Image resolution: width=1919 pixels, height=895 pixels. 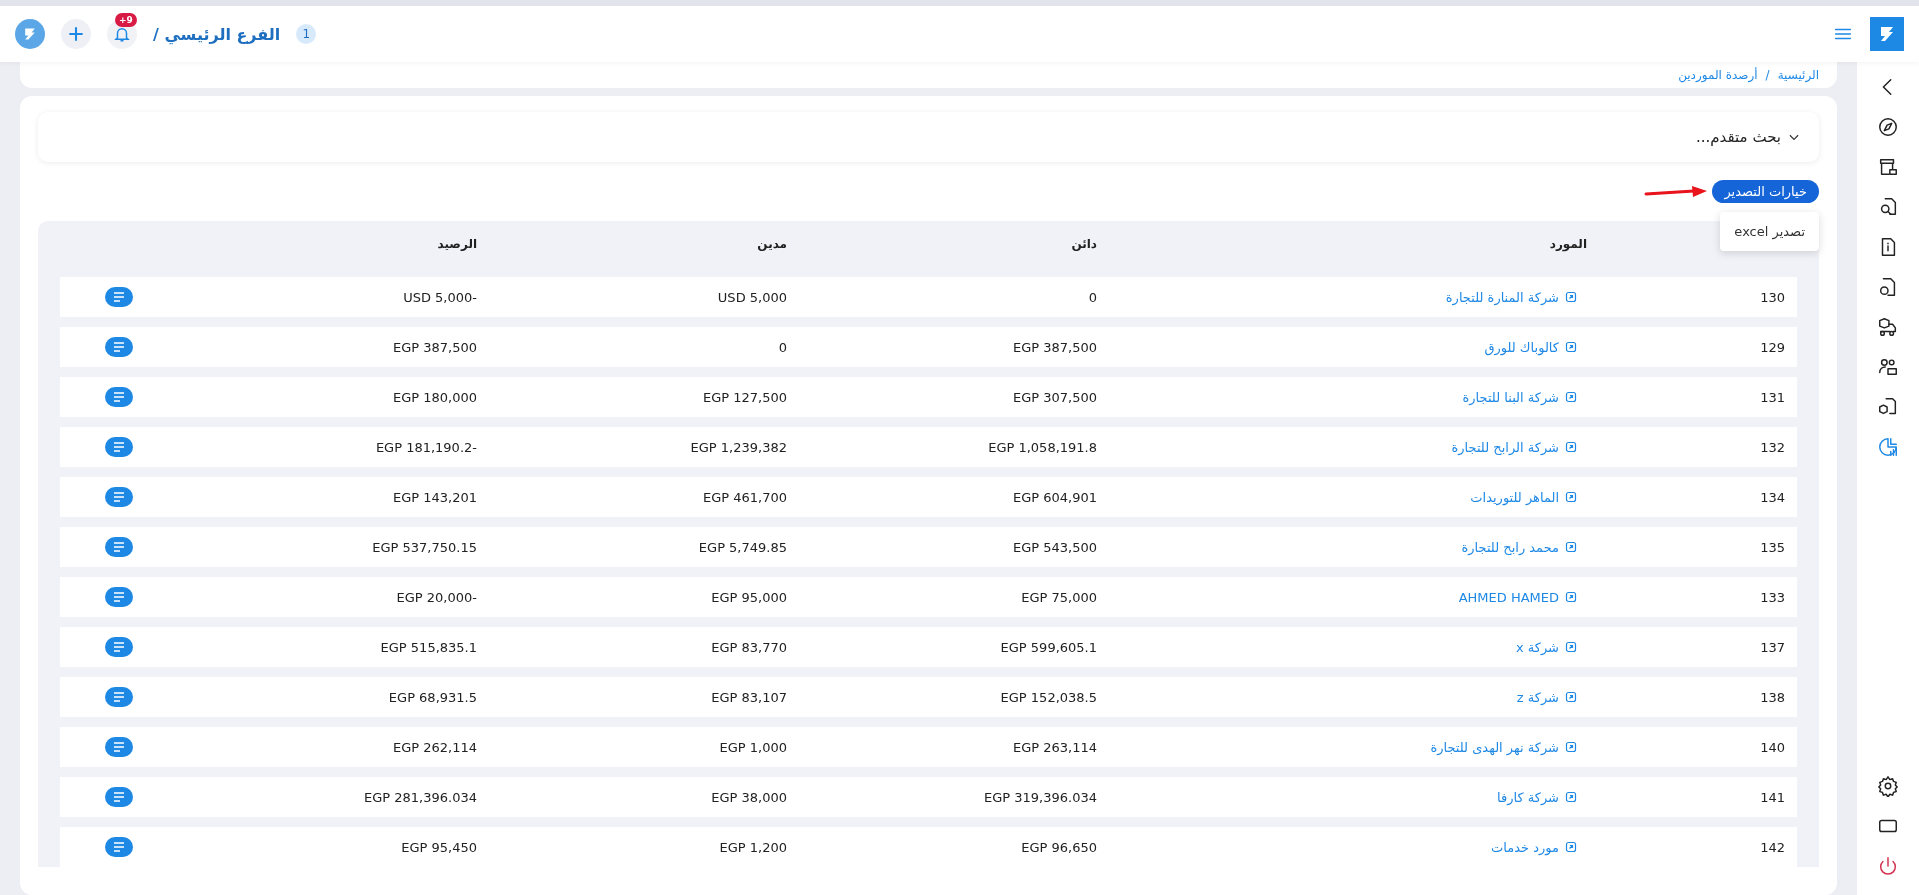 What do you see at coordinates (1772, 447) in the screenshot?
I see `table-cell-text: 132` at bounding box center [1772, 447].